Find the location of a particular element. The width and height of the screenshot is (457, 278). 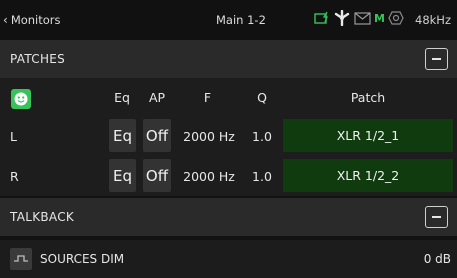

back-button: ‹ Monitors is located at coordinates (32, 20).